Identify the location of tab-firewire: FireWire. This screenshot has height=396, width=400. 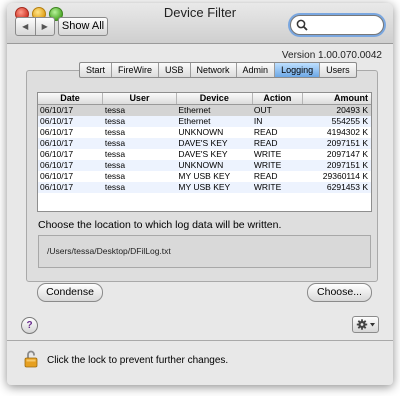
(134, 70).